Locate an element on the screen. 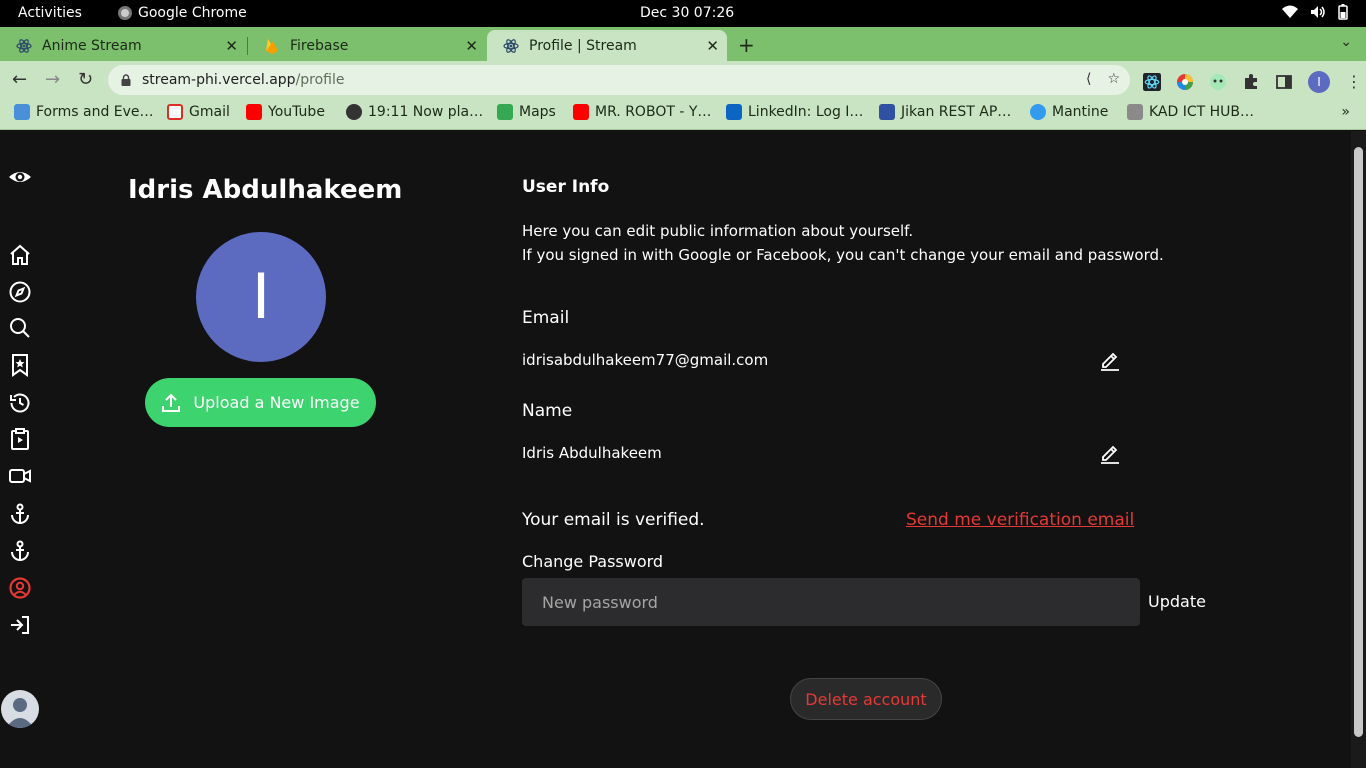 The image size is (1366, 768). back-icon: ← is located at coordinates (19, 79).